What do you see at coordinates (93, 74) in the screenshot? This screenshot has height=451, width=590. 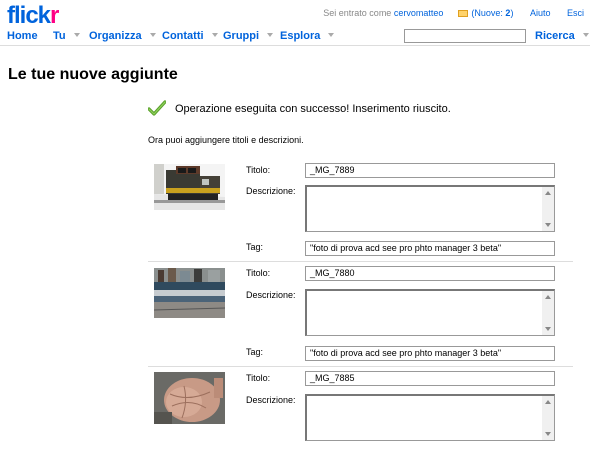 I see `page-title: Le tue nuove aggiunte` at bounding box center [93, 74].